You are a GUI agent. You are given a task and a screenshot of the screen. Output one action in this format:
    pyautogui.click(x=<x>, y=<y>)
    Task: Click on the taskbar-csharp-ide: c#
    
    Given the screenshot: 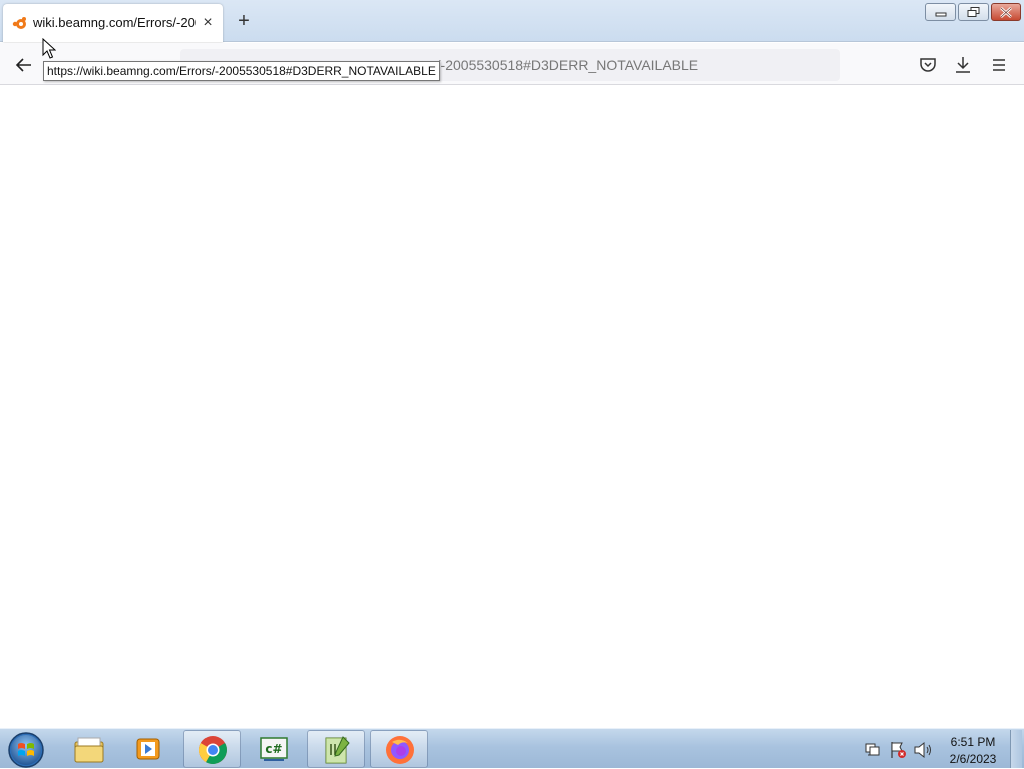 What is the action you would take?
    pyautogui.click(x=274, y=749)
    